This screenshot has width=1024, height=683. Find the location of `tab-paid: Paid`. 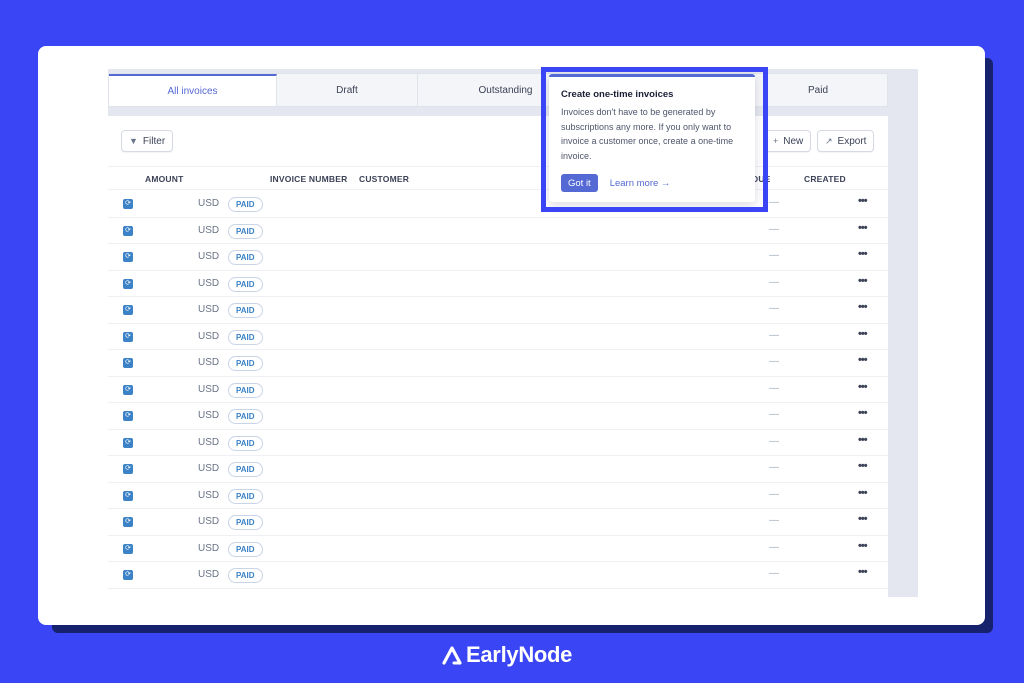

tab-paid: Paid is located at coordinates (818, 90).